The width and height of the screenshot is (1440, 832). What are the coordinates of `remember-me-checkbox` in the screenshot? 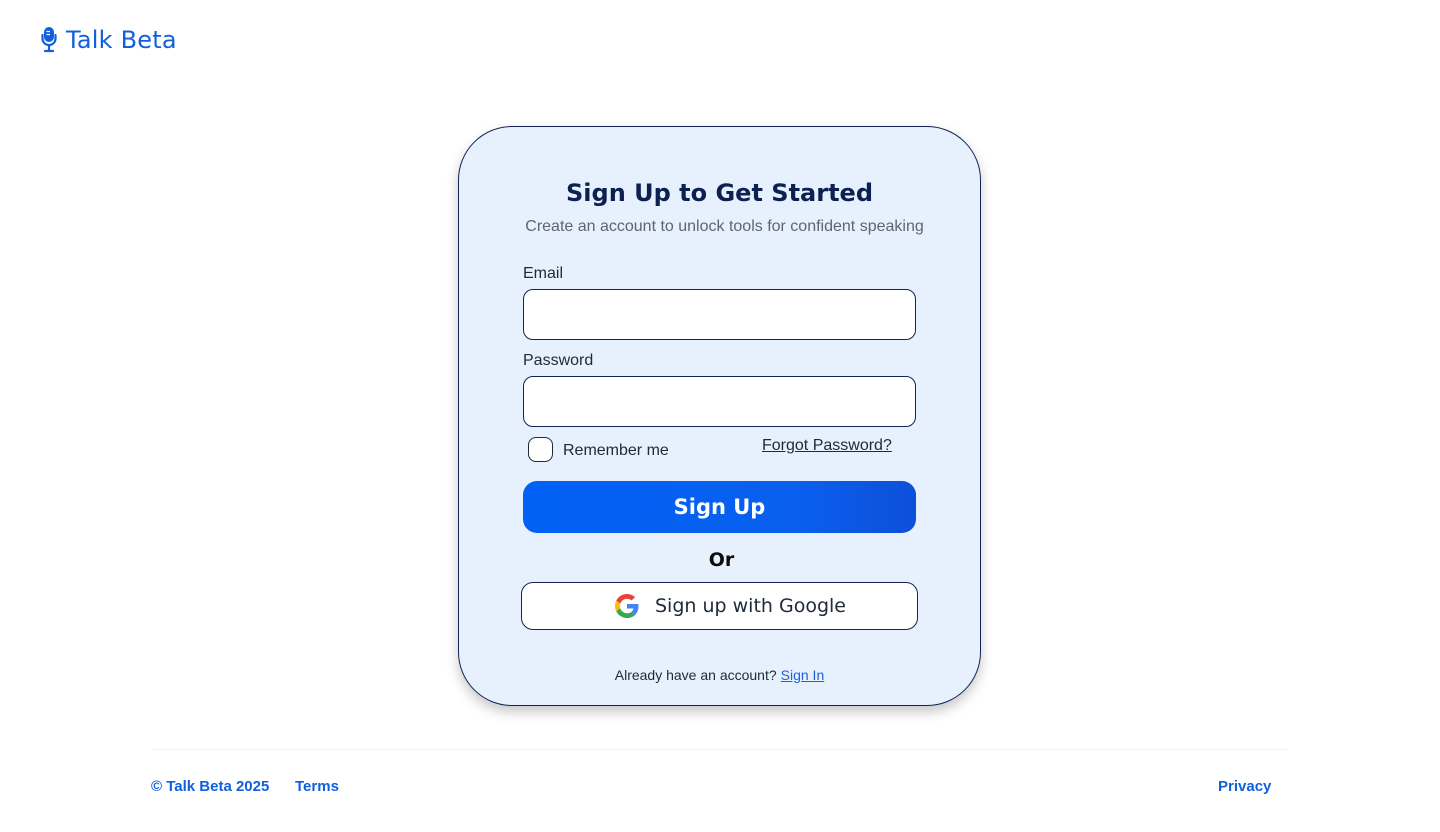 It's located at (540, 449).